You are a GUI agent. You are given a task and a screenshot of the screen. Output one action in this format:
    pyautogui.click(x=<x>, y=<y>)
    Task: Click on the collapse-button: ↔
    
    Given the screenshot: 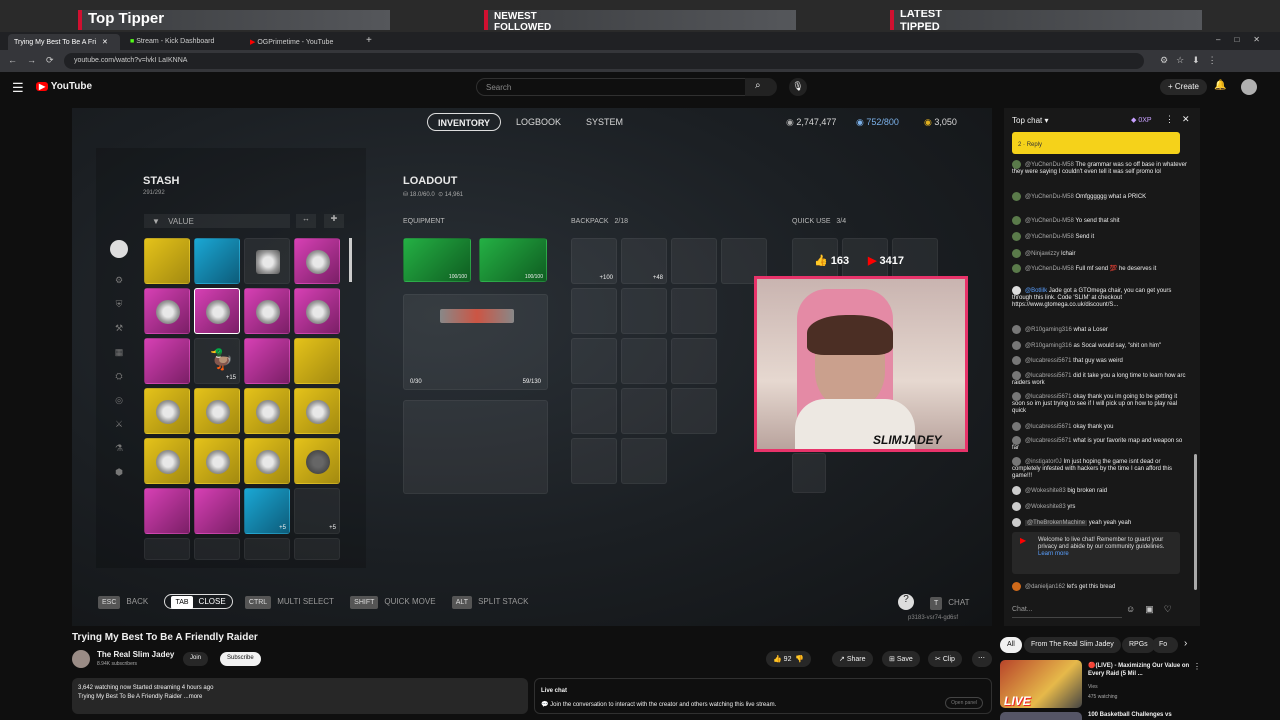 What is the action you would take?
    pyautogui.click(x=306, y=221)
    